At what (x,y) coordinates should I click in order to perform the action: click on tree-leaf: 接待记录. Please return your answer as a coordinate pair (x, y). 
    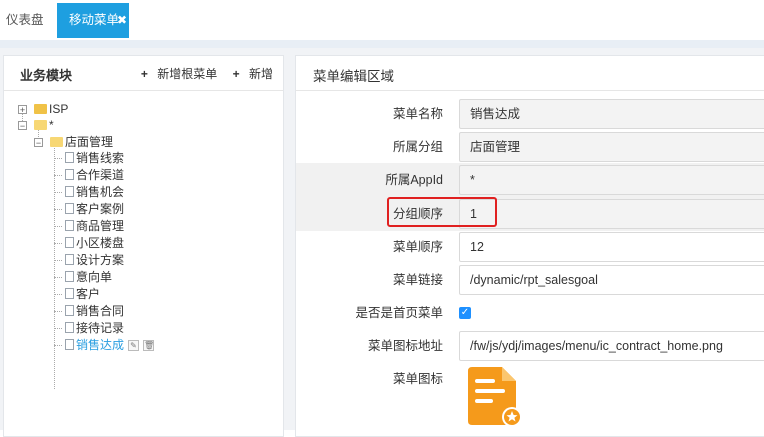
    Looking at the image, I should click on (89, 328).